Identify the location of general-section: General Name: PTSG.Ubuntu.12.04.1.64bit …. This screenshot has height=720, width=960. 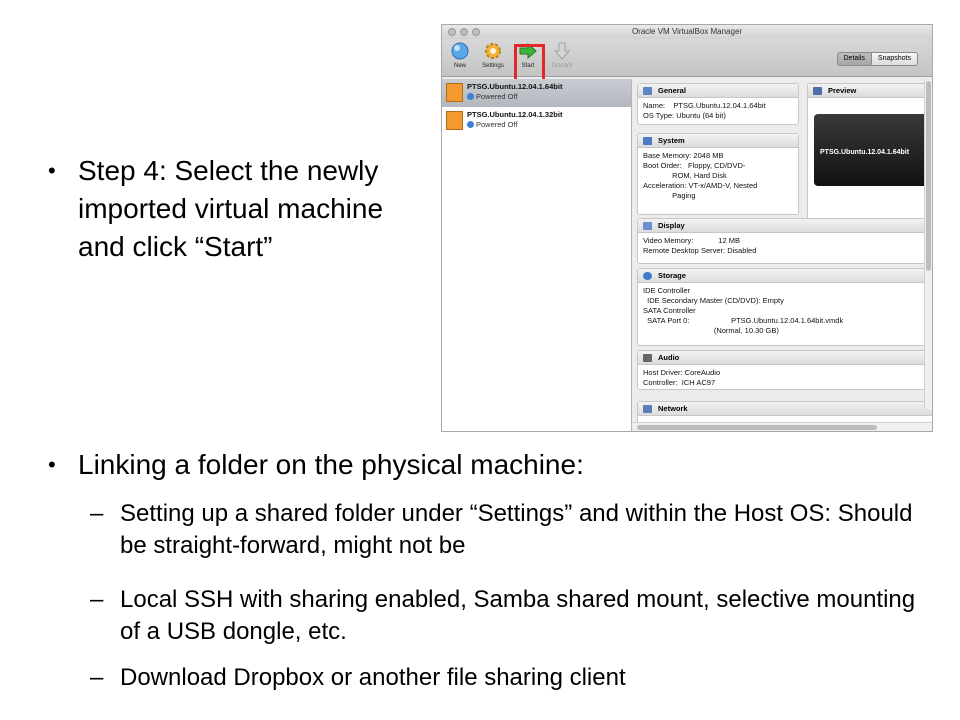
(718, 104).